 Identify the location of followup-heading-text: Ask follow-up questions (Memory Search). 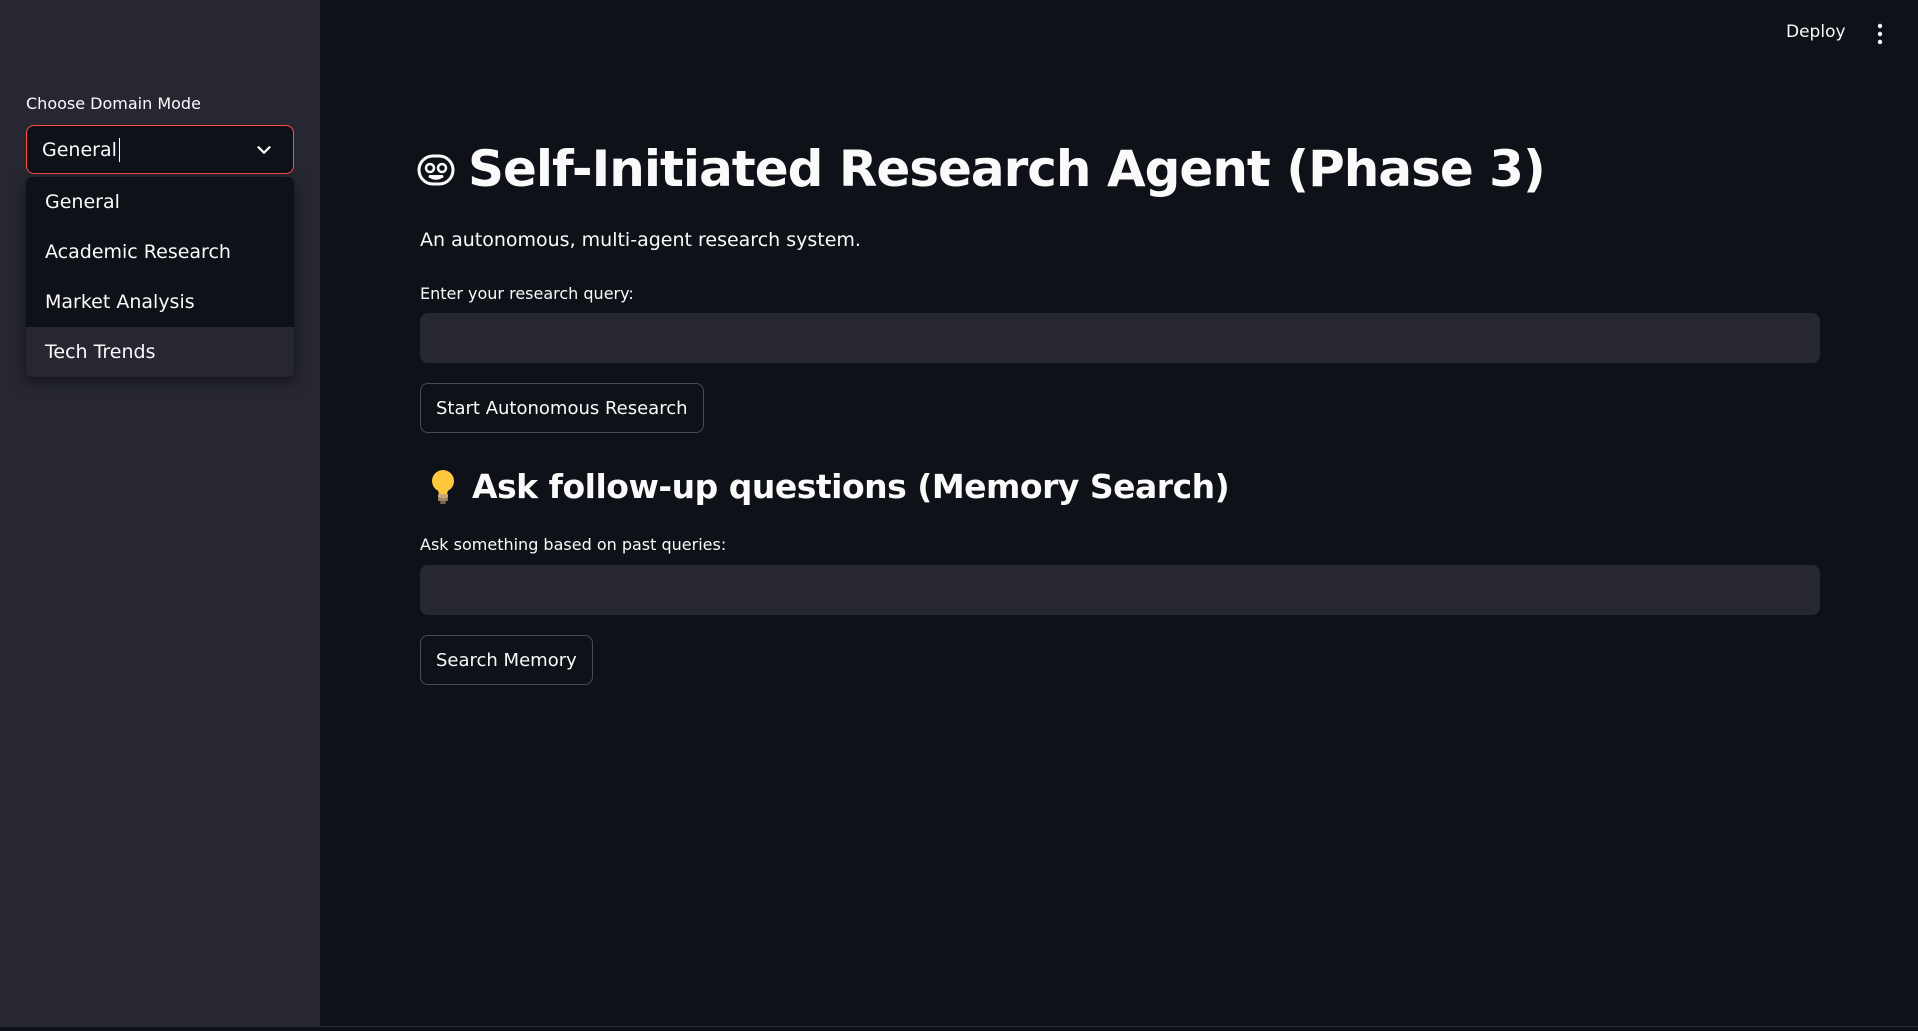
(851, 486).